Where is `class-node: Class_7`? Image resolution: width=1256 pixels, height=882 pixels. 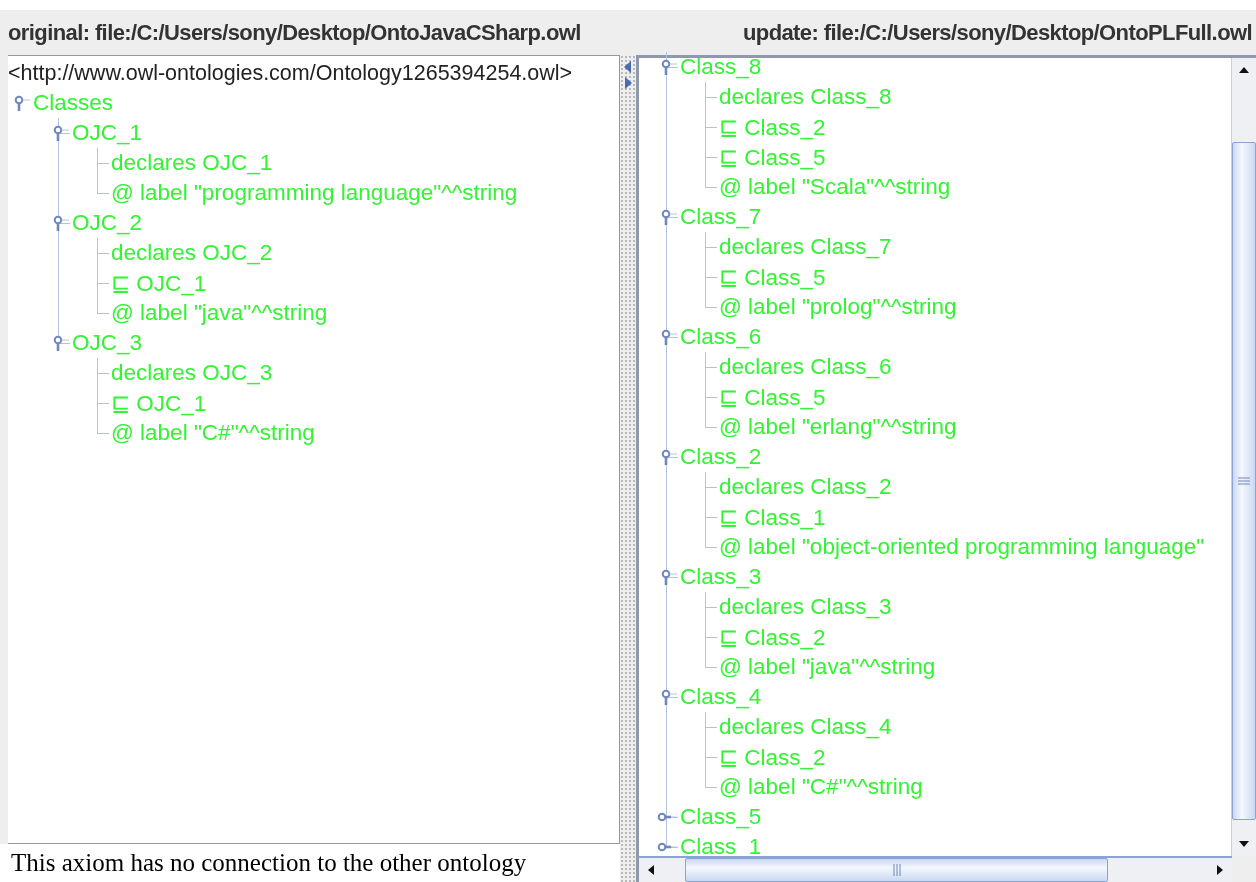 class-node: Class_7 is located at coordinates (721, 217).